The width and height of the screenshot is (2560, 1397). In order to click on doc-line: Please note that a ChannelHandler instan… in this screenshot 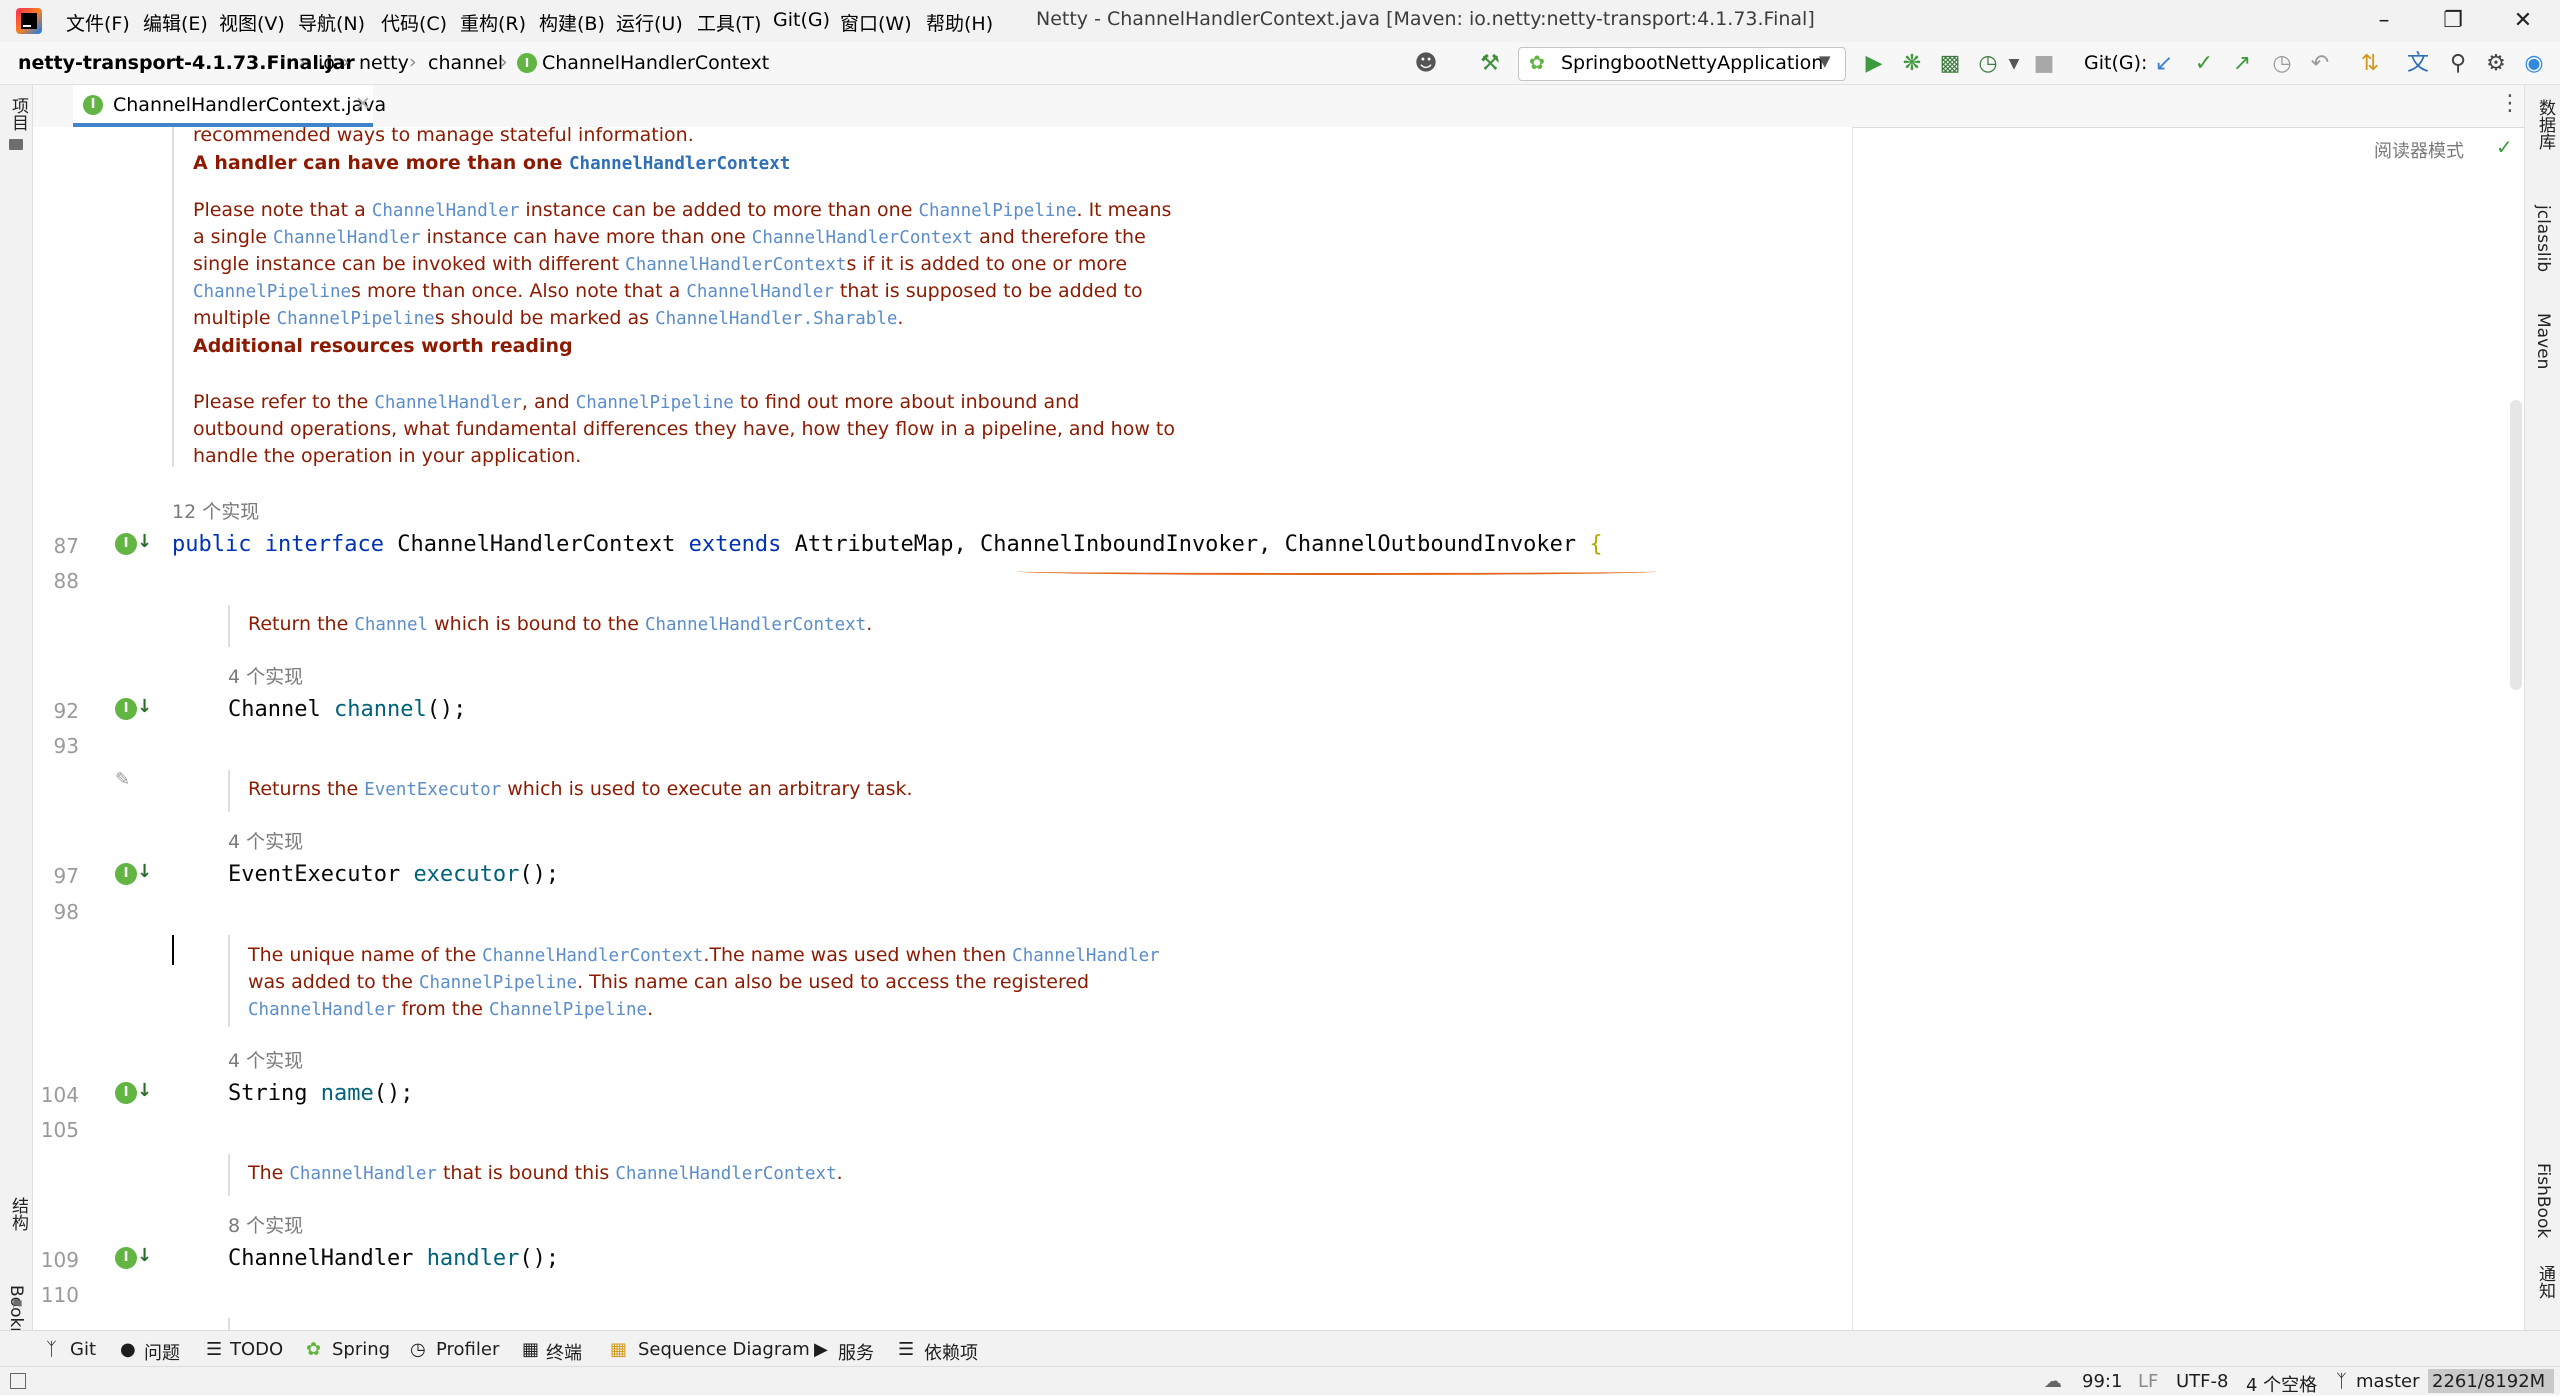, I will do `click(682, 210)`.